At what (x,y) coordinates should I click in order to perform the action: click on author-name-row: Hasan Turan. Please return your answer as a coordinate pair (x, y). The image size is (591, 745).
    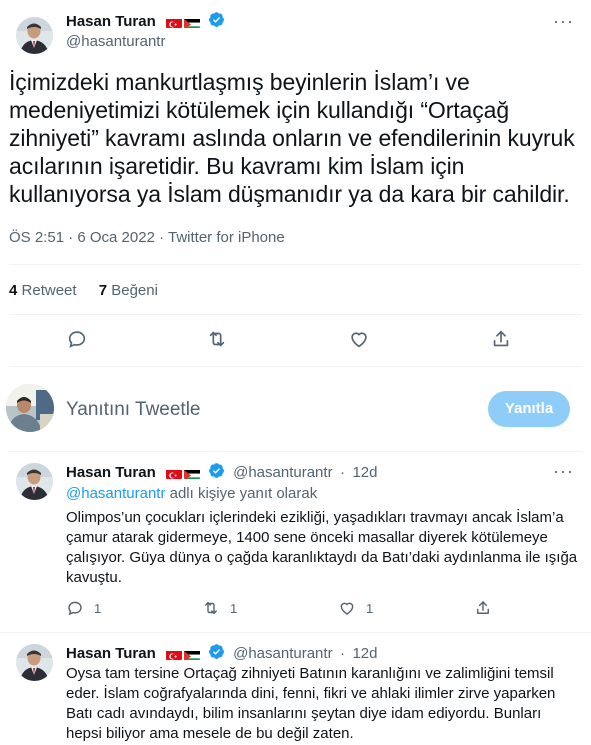
    Looking at the image, I should click on (145, 22).